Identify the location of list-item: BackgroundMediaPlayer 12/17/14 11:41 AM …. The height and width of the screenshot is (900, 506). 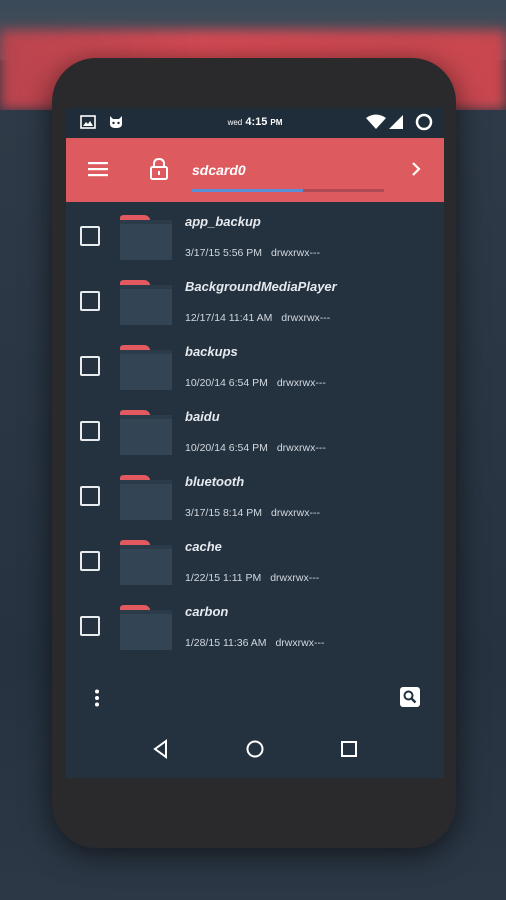
(255, 301).